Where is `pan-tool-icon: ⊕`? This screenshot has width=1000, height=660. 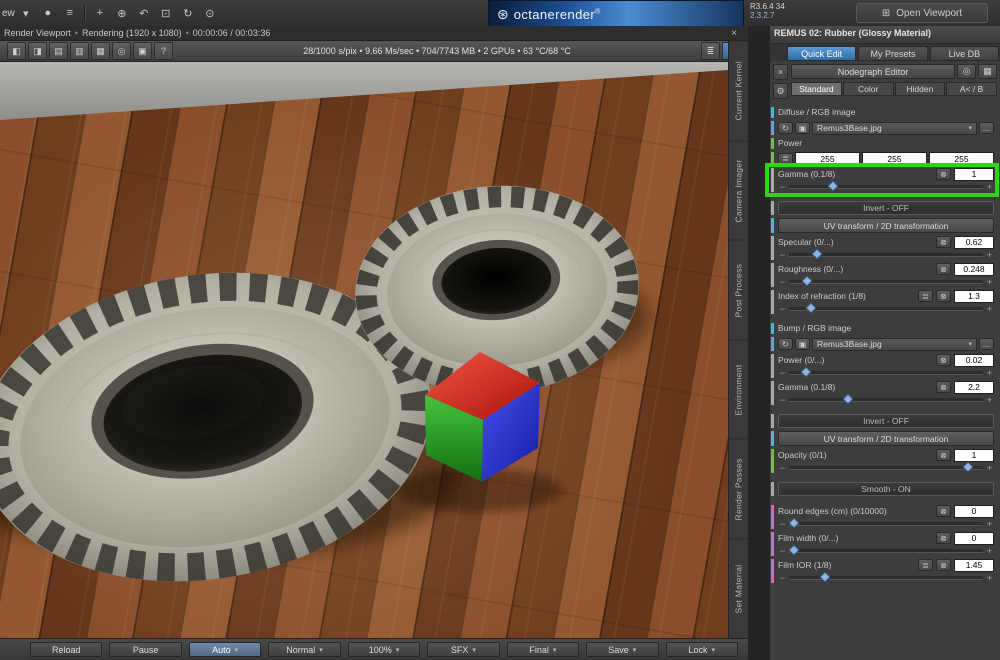 pan-tool-icon: ⊕ is located at coordinates (122, 13).